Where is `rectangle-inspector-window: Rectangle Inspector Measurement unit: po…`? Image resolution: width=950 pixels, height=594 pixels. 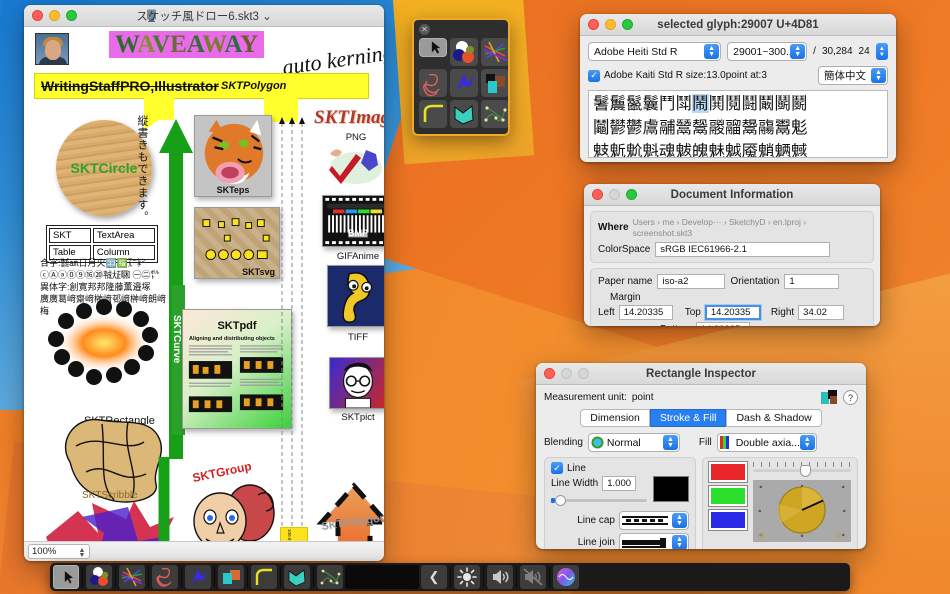 rectangle-inspector-window: Rectangle Inspector Measurement unit: po… is located at coordinates (701, 456).